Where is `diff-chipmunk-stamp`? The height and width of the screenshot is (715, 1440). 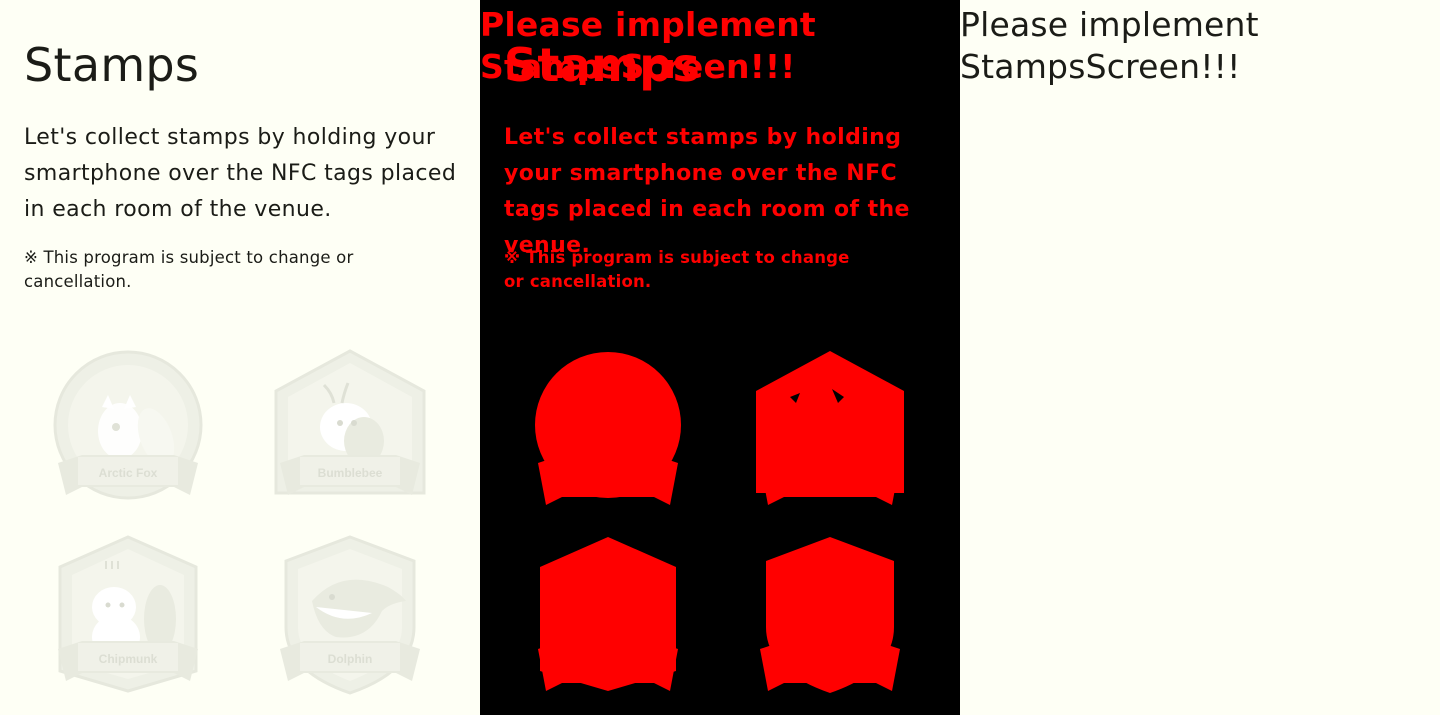
diff-chipmunk-stamp is located at coordinates (608, 616).